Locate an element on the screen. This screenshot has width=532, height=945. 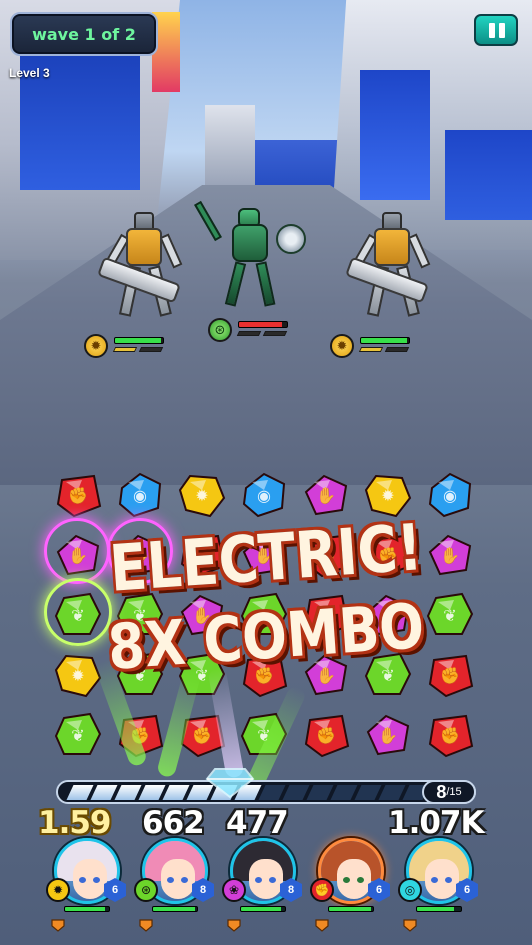
charge-counter: 8 /15 is located at coordinates (449, 792).